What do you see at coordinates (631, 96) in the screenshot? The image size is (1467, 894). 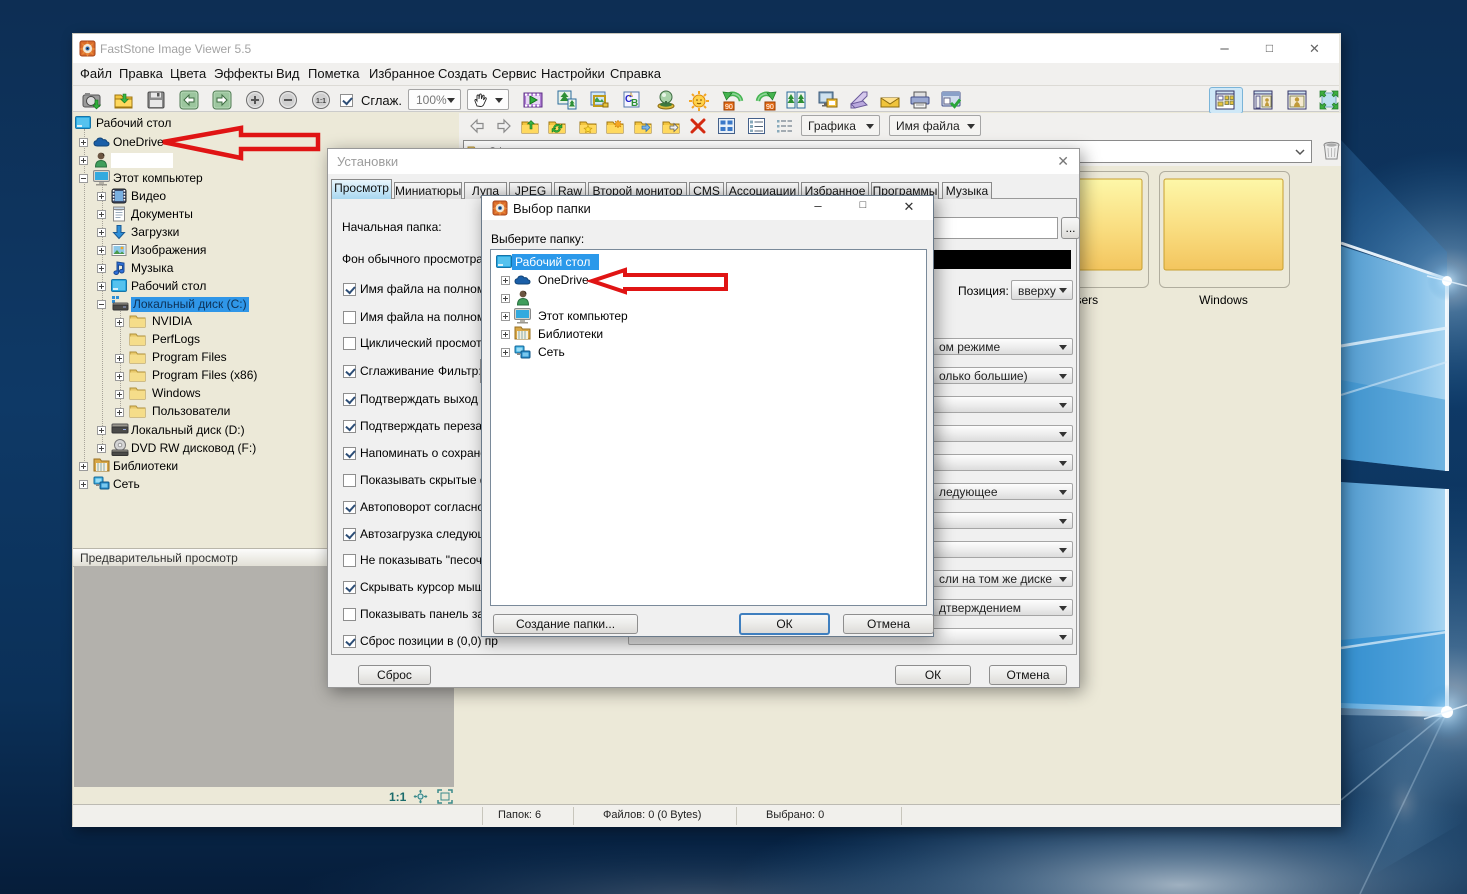 I see `svg-text: A` at bounding box center [631, 96].